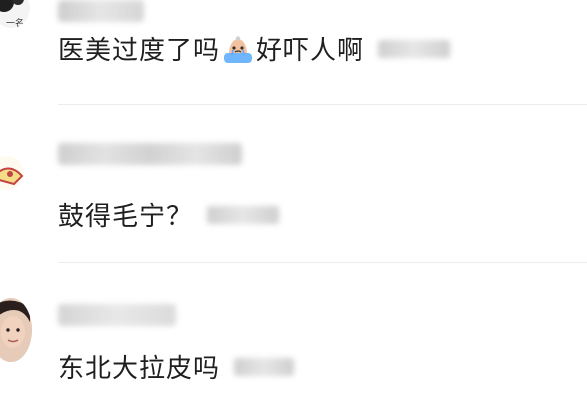 The width and height of the screenshot is (587, 408). Describe the element at coordinates (139, 51) in the screenshot. I see `comment-text: 医美过度了吗` at that location.